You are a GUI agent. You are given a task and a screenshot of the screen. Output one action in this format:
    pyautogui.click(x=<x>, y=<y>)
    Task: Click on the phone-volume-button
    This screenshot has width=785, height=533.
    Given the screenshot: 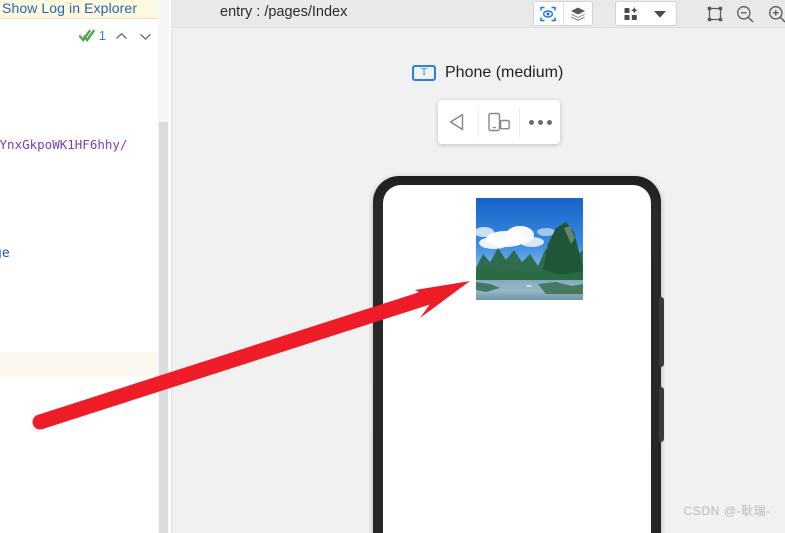 What is the action you would take?
    pyautogui.click(x=661, y=332)
    